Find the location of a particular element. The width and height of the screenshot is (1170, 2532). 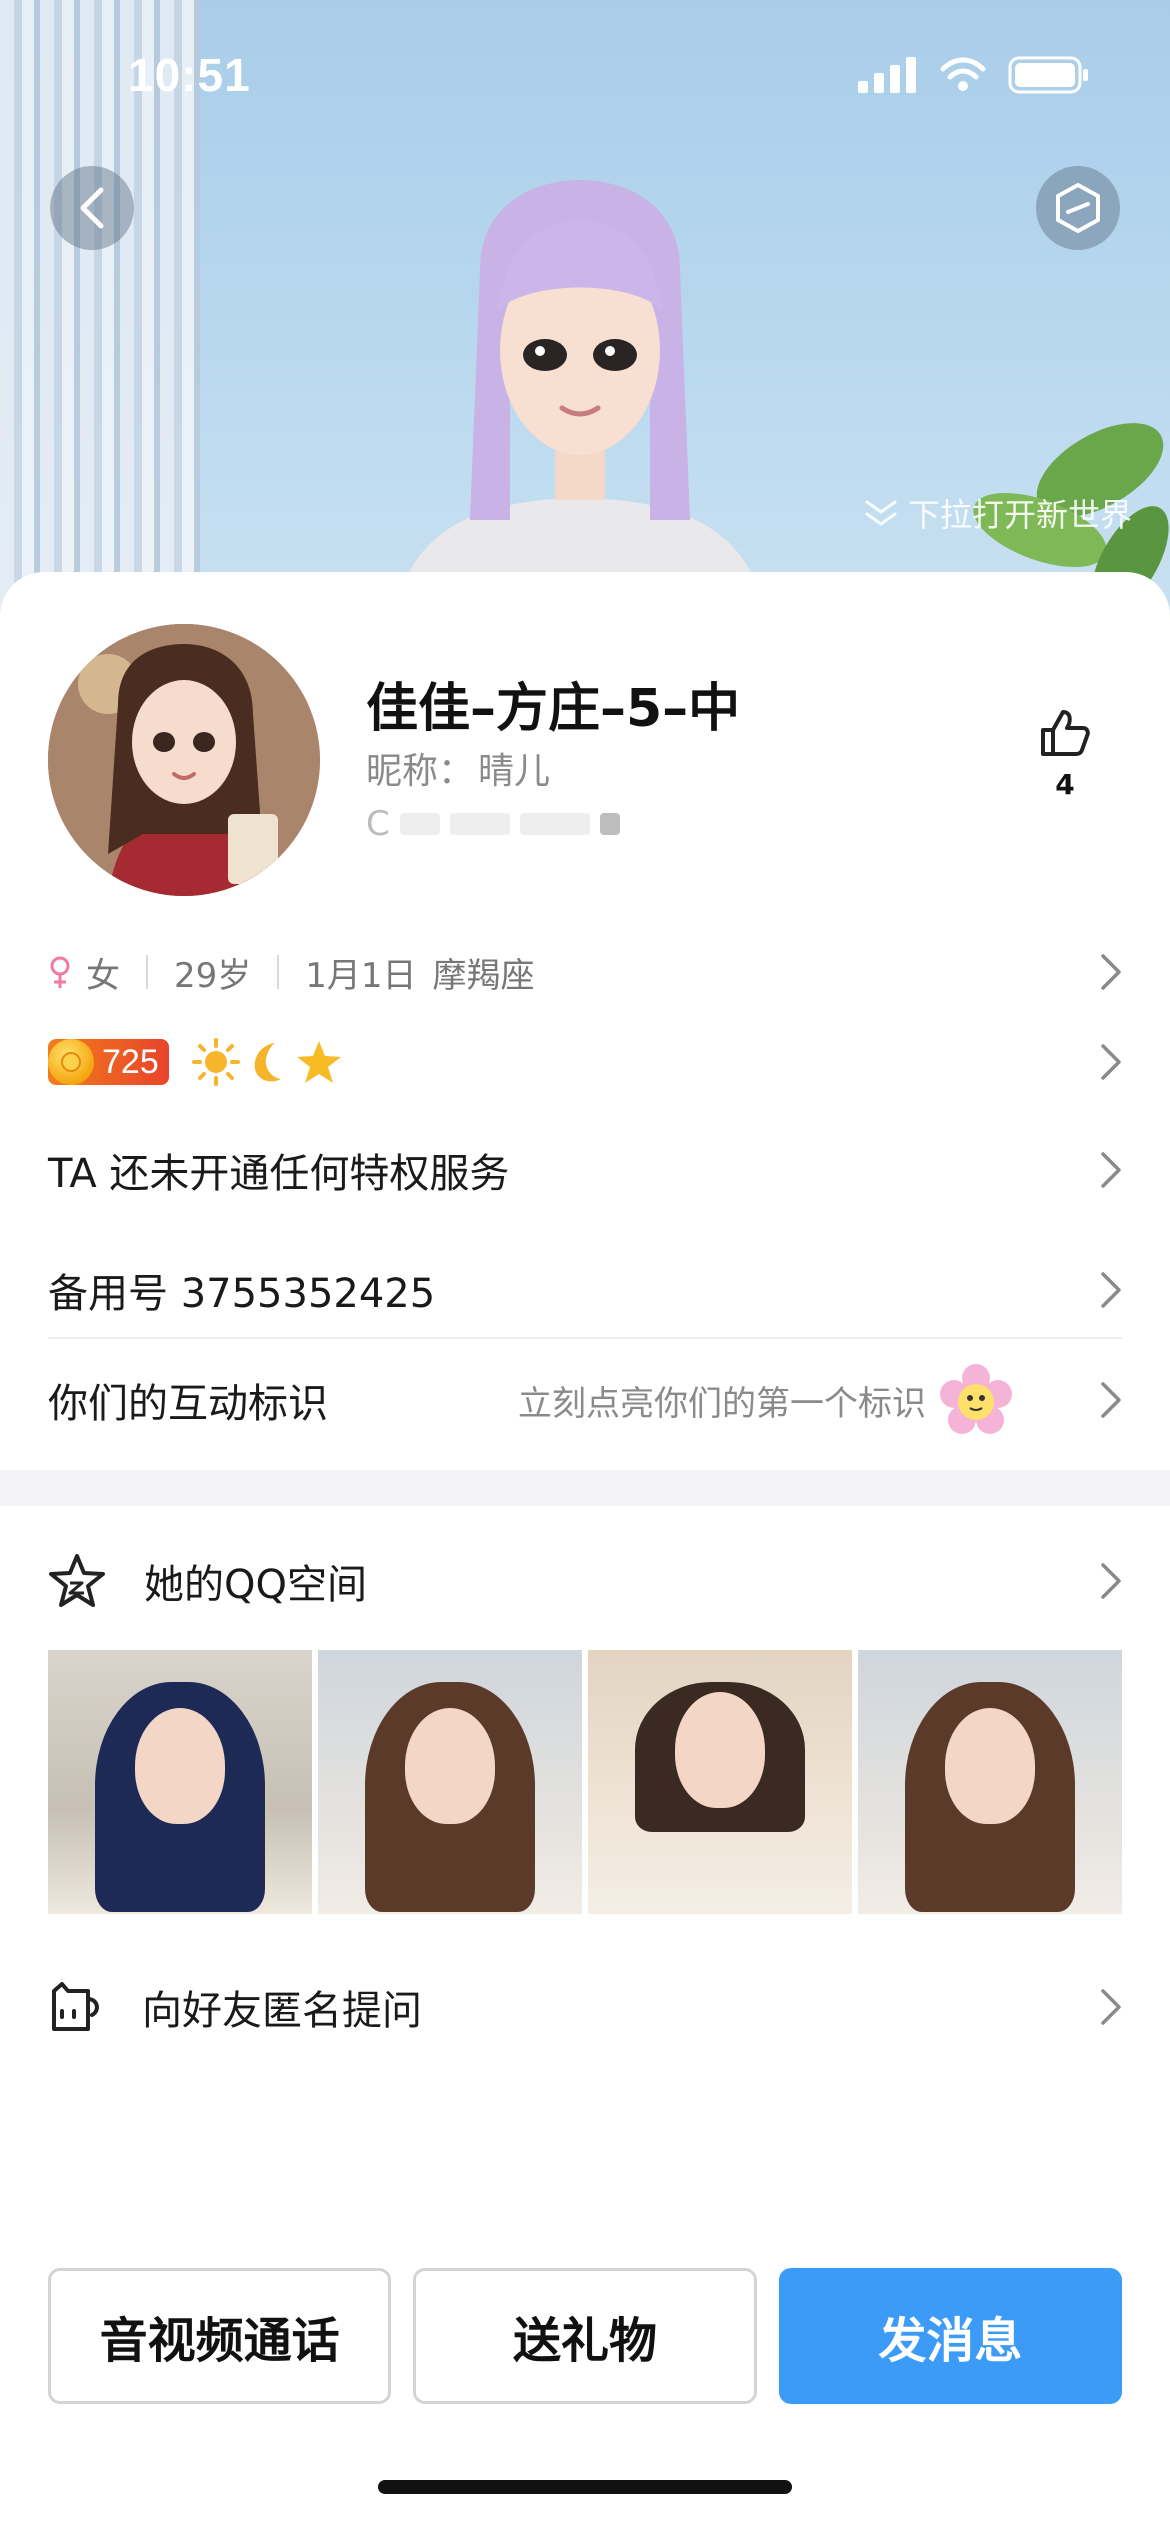

level-value: 725 is located at coordinates (130, 1061).